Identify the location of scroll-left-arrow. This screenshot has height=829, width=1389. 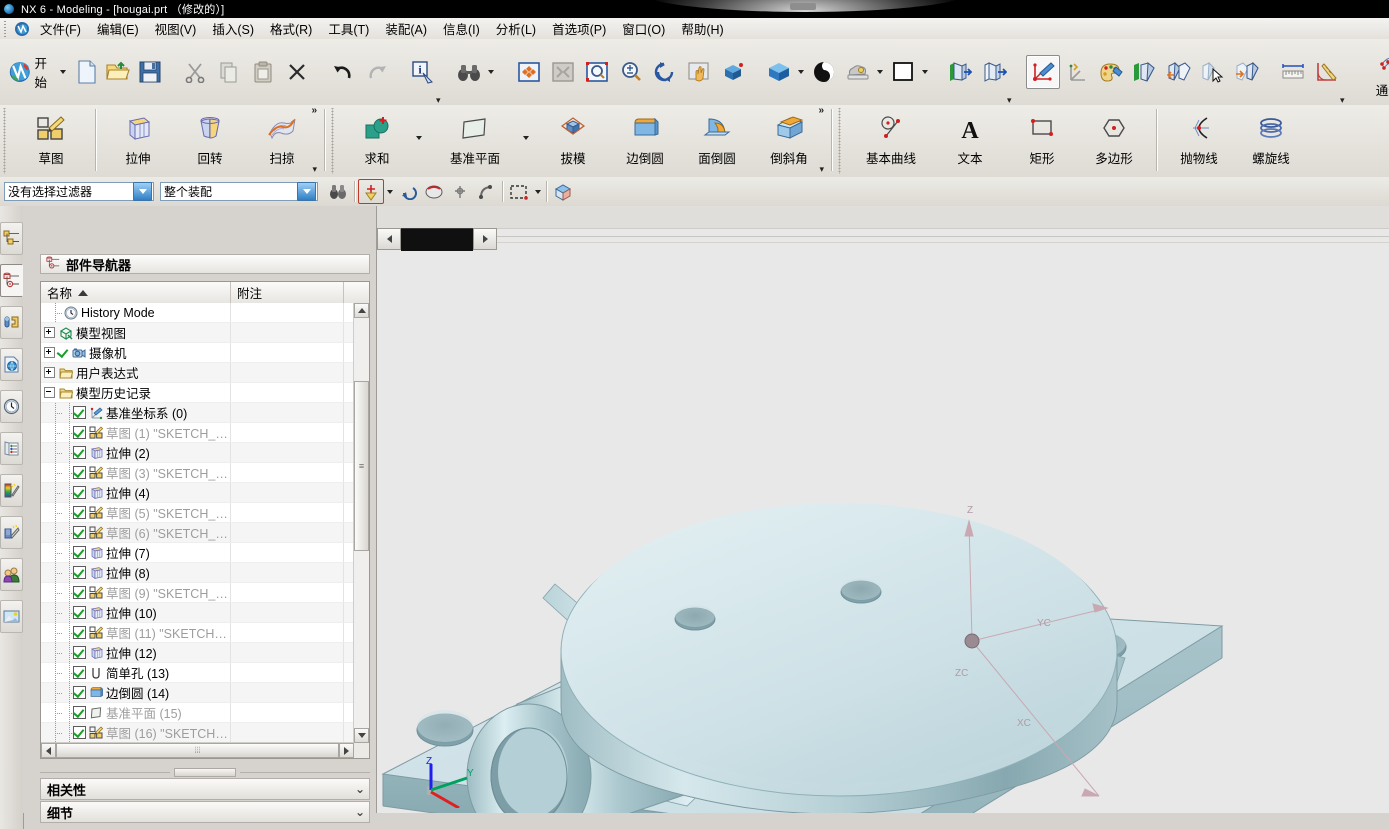
(48, 750).